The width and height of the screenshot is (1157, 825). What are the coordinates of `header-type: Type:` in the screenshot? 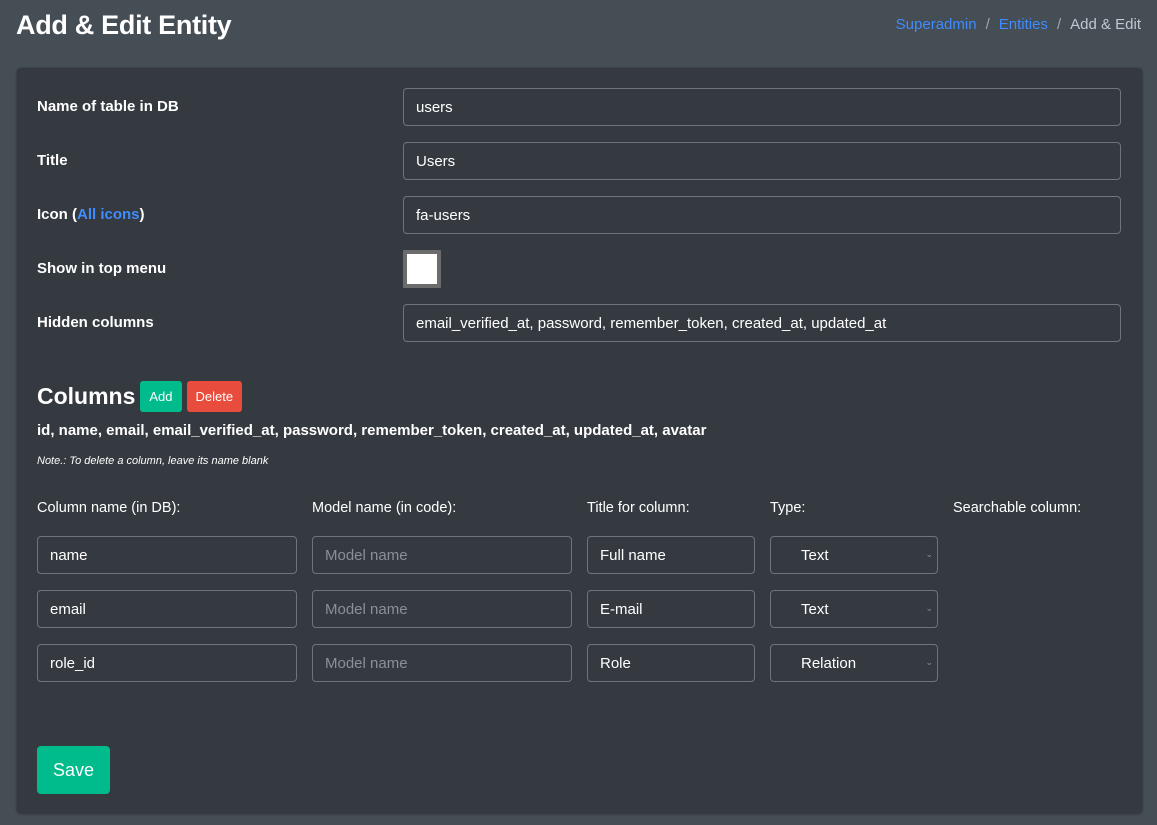 It's located at (788, 508).